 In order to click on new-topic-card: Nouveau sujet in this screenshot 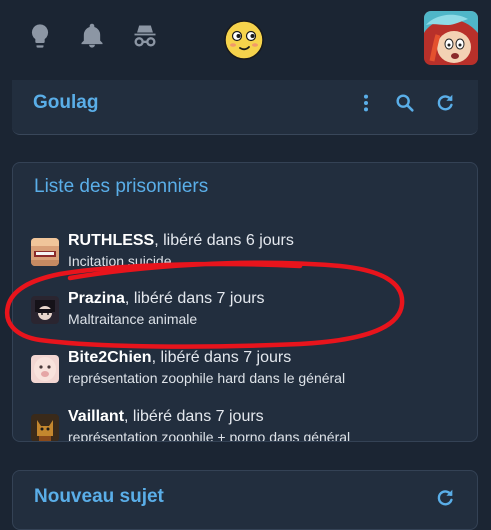, I will do `click(245, 500)`.